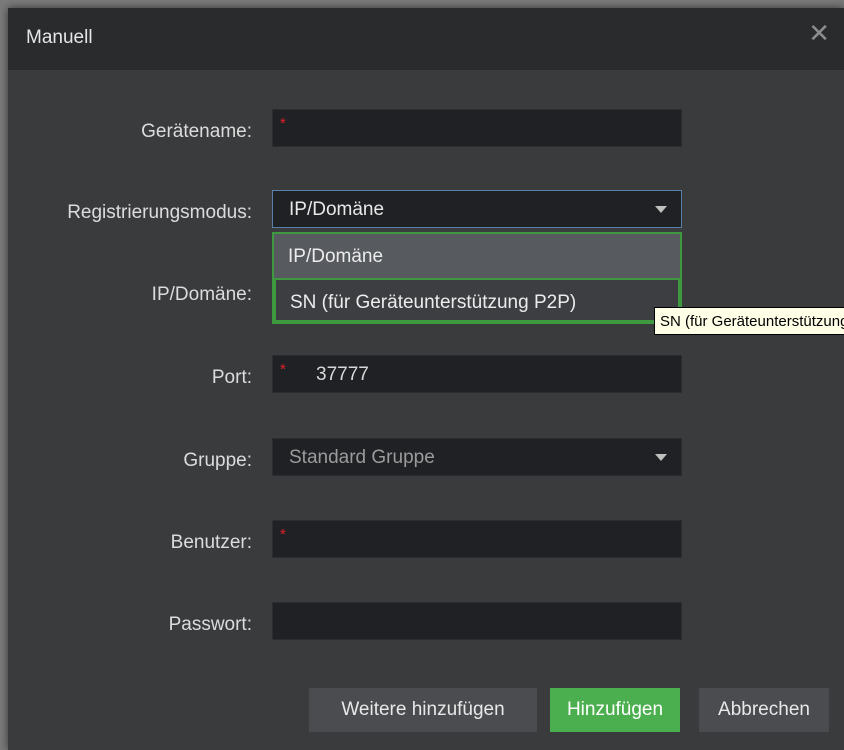 The image size is (844, 750). Describe the element at coordinates (819, 33) in the screenshot. I see `close-icon: ✕` at that location.